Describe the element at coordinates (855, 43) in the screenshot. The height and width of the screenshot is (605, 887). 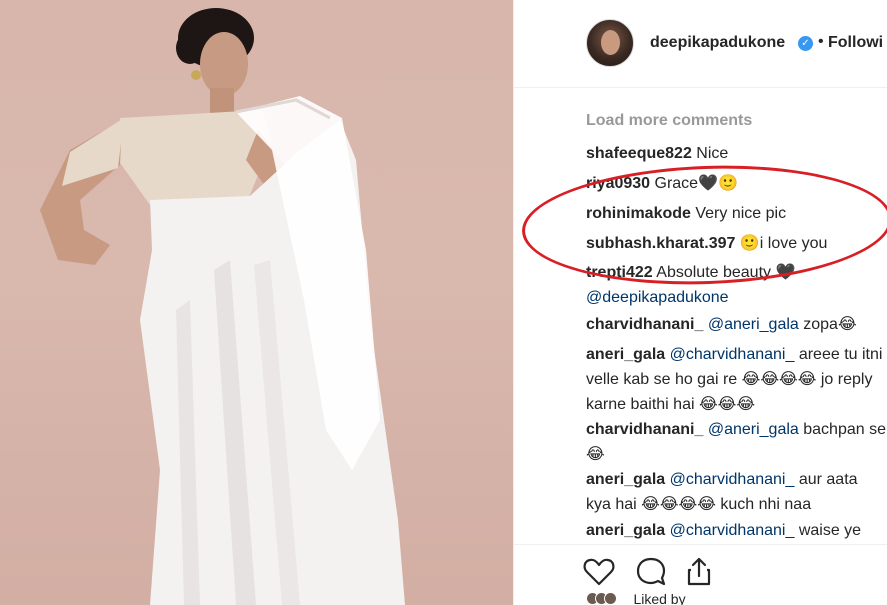
I see `follow-button: Followi` at that location.